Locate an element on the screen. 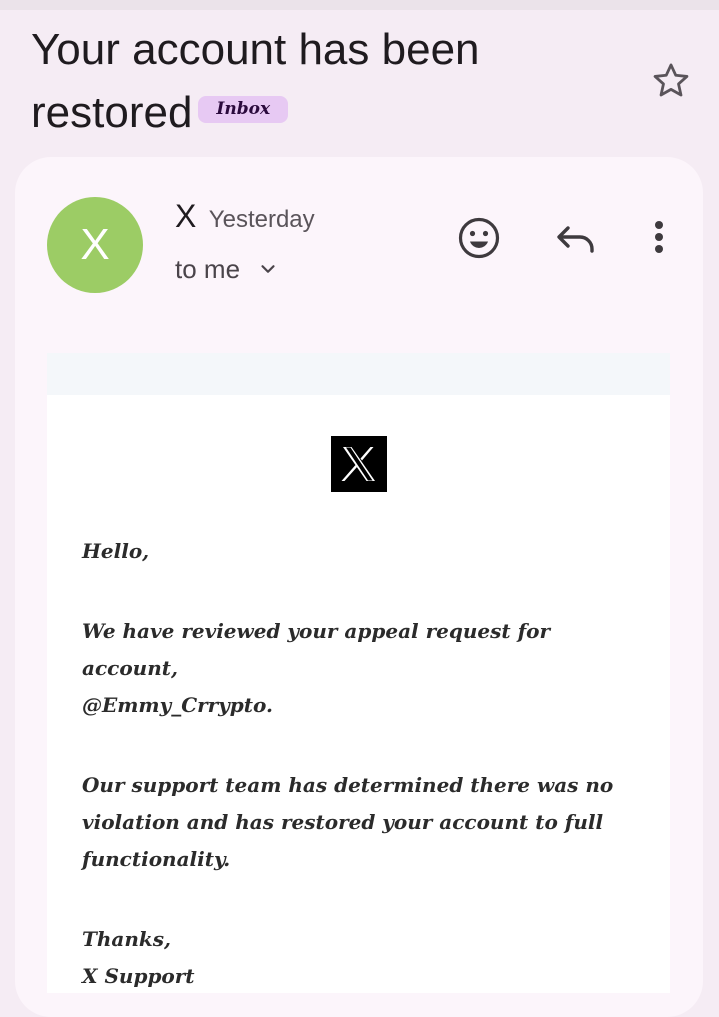 The image size is (719, 1017). reply-icon is located at coordinates (575, 239).